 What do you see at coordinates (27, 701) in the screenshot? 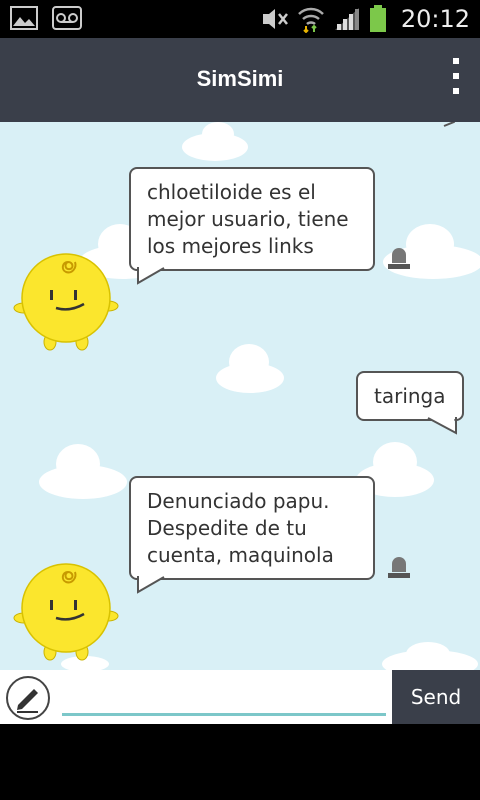
I see `pencil-icon` at bounding box center [27, 701].